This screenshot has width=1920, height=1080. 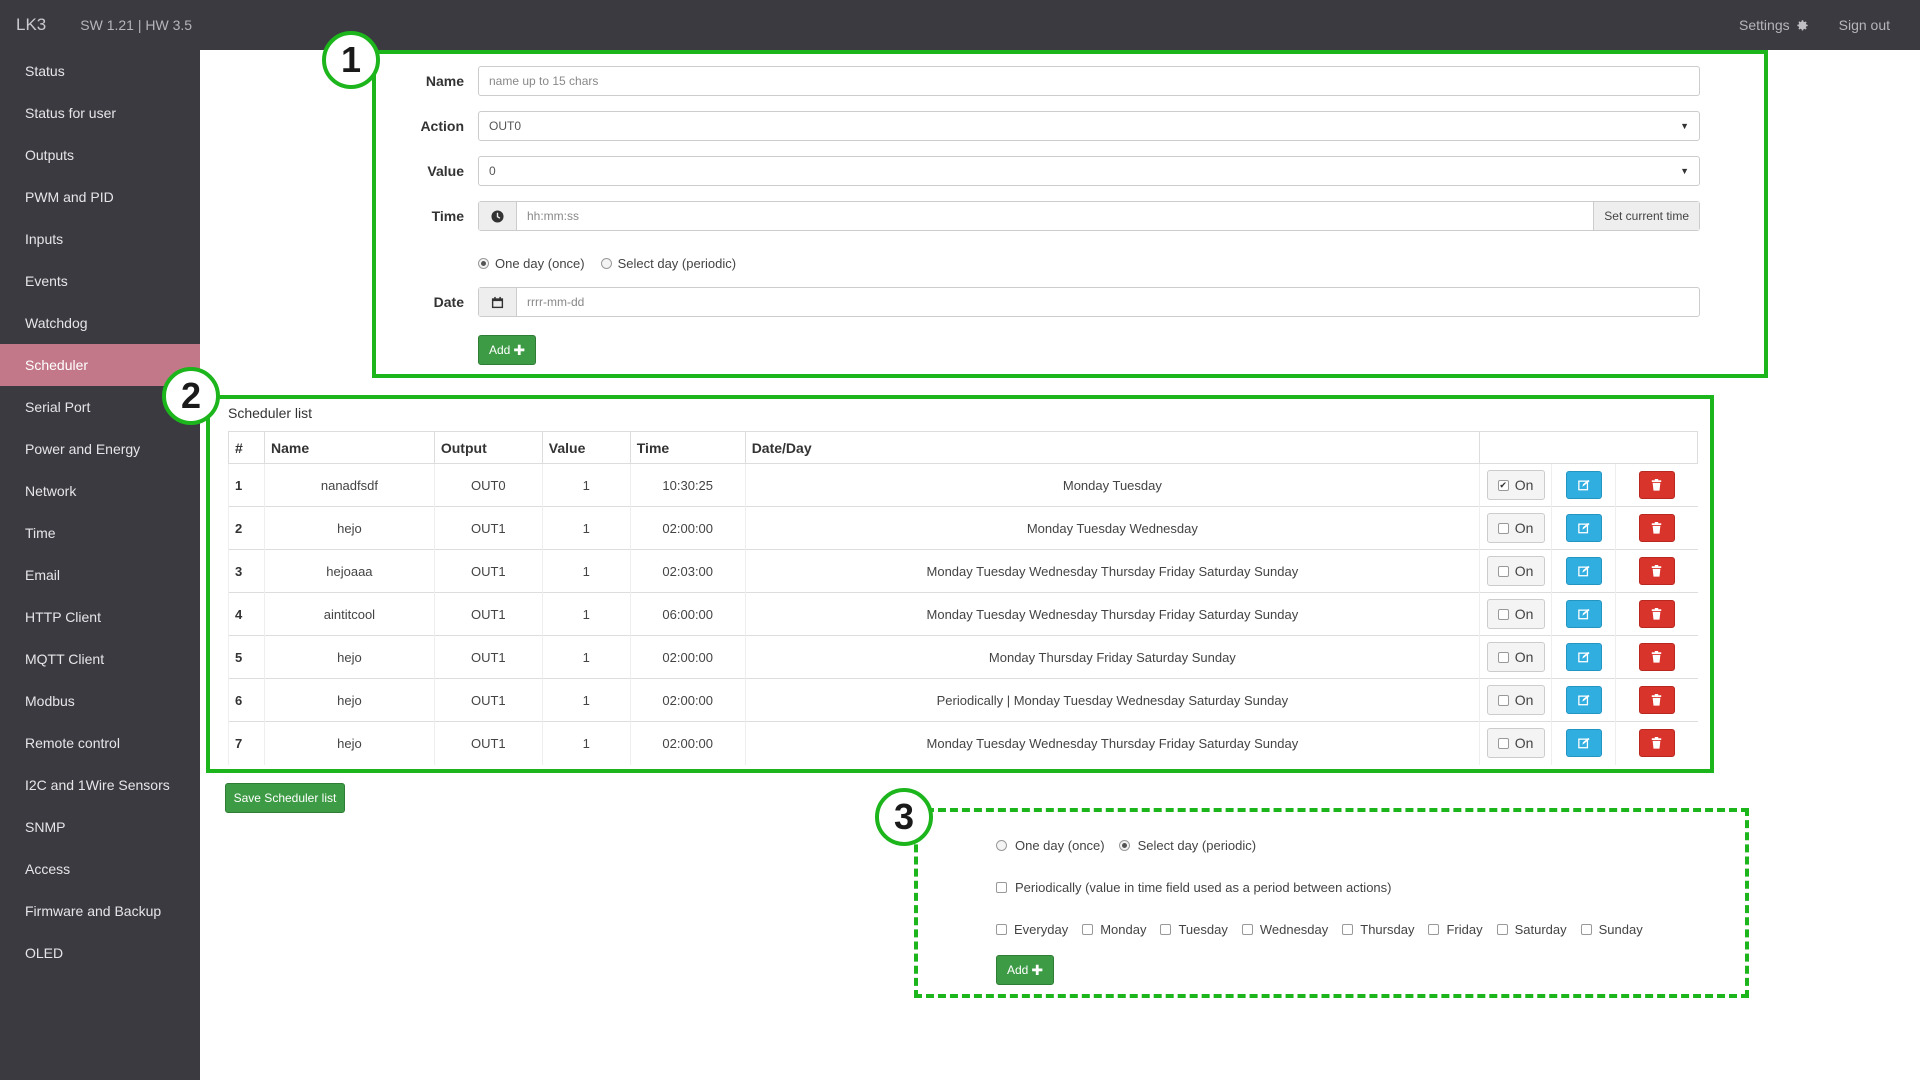 What do you see at coordinates (100, 71) in the screenshot?
I see `sidebar-item-status: Status` at bounding box center [100, 71].